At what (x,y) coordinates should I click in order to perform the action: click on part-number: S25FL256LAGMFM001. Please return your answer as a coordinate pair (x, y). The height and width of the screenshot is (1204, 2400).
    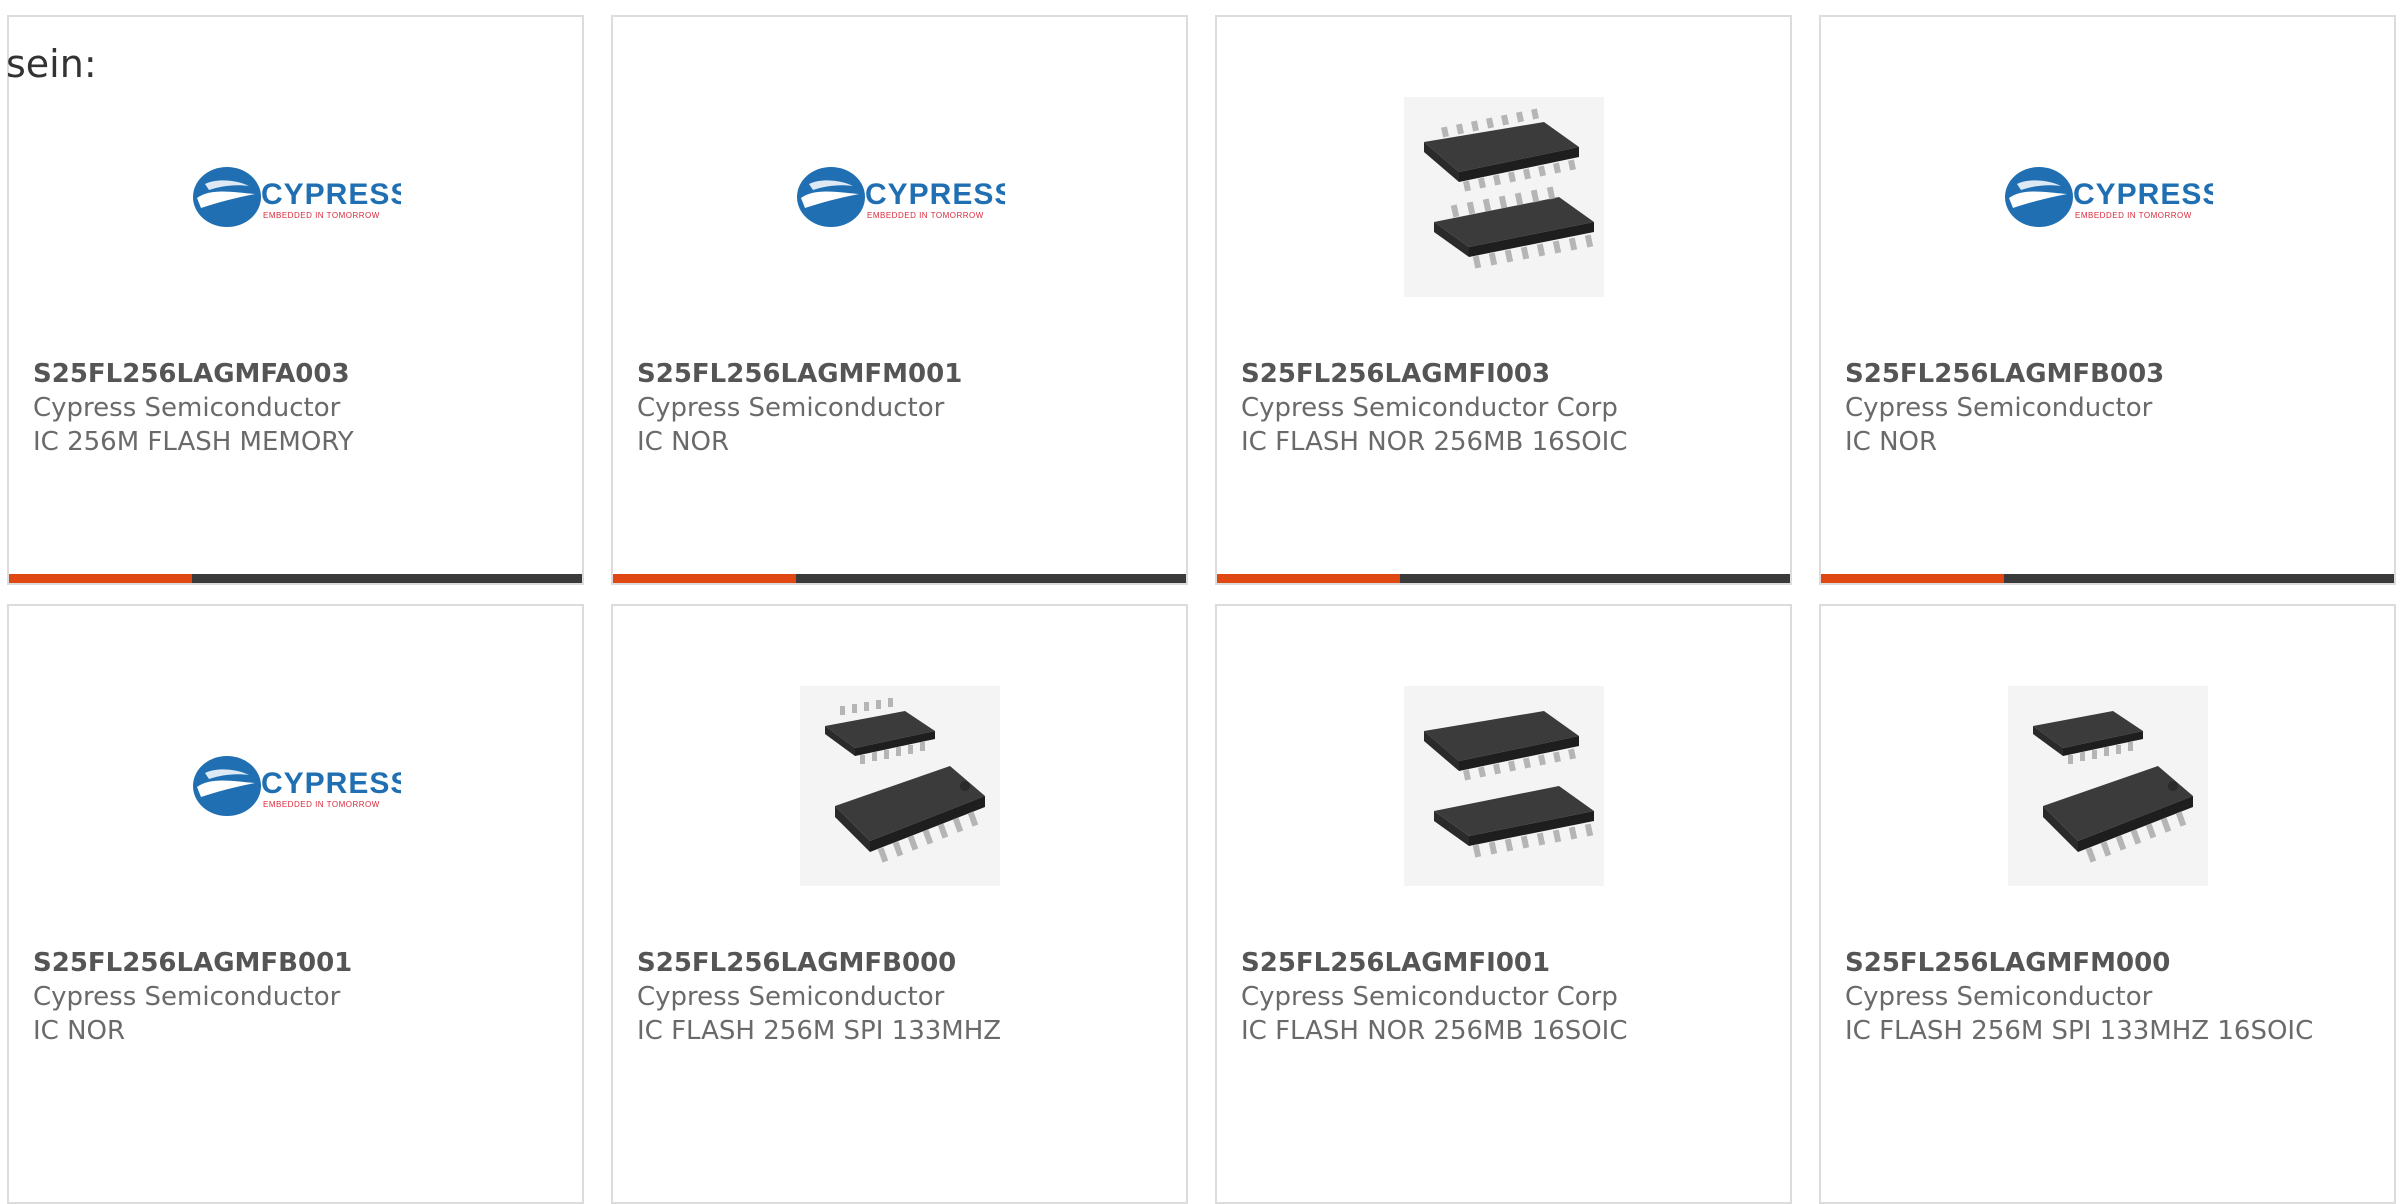
    Looking at the image, I should click on (901, 374).